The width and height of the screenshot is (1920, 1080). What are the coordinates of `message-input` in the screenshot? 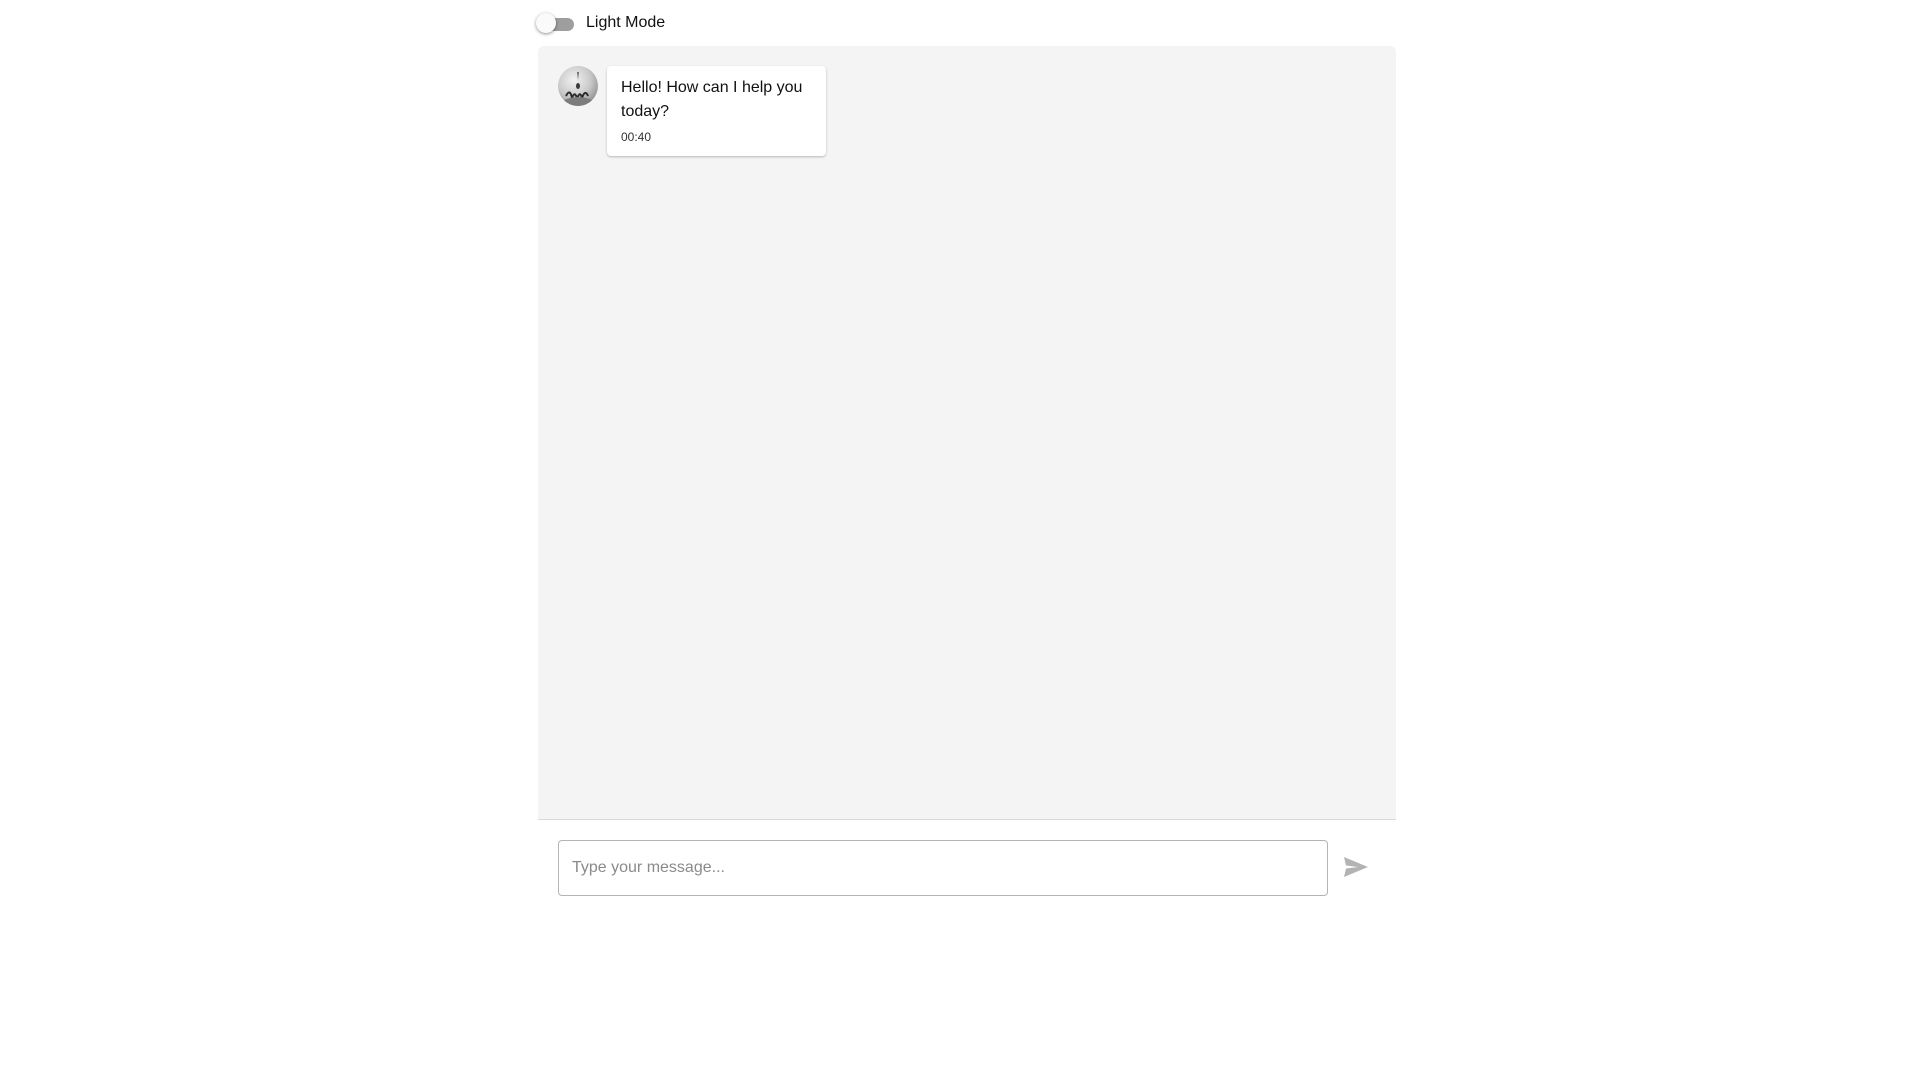 It's located at (943, 868).